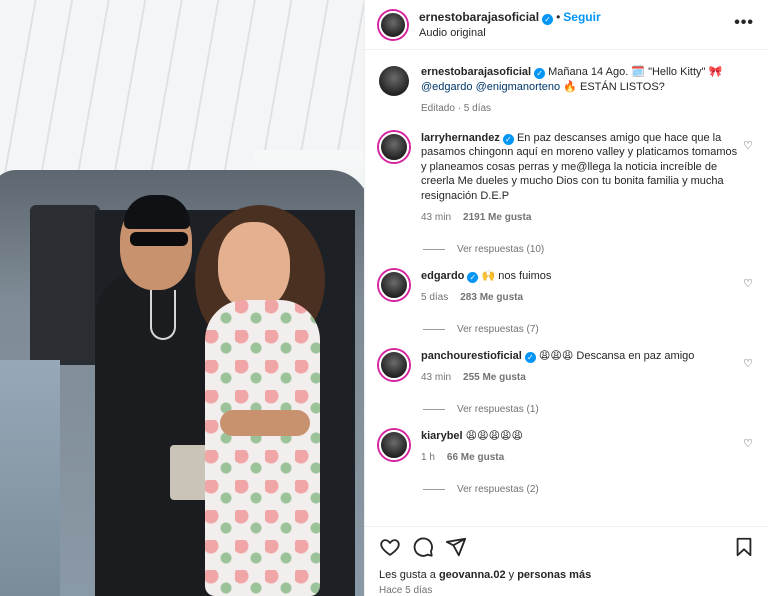  What do you see at coordinates (497, 217) in the screenshot?
I see `comment-likes: 2191 Me gusta` at bounding box center [497, 217].